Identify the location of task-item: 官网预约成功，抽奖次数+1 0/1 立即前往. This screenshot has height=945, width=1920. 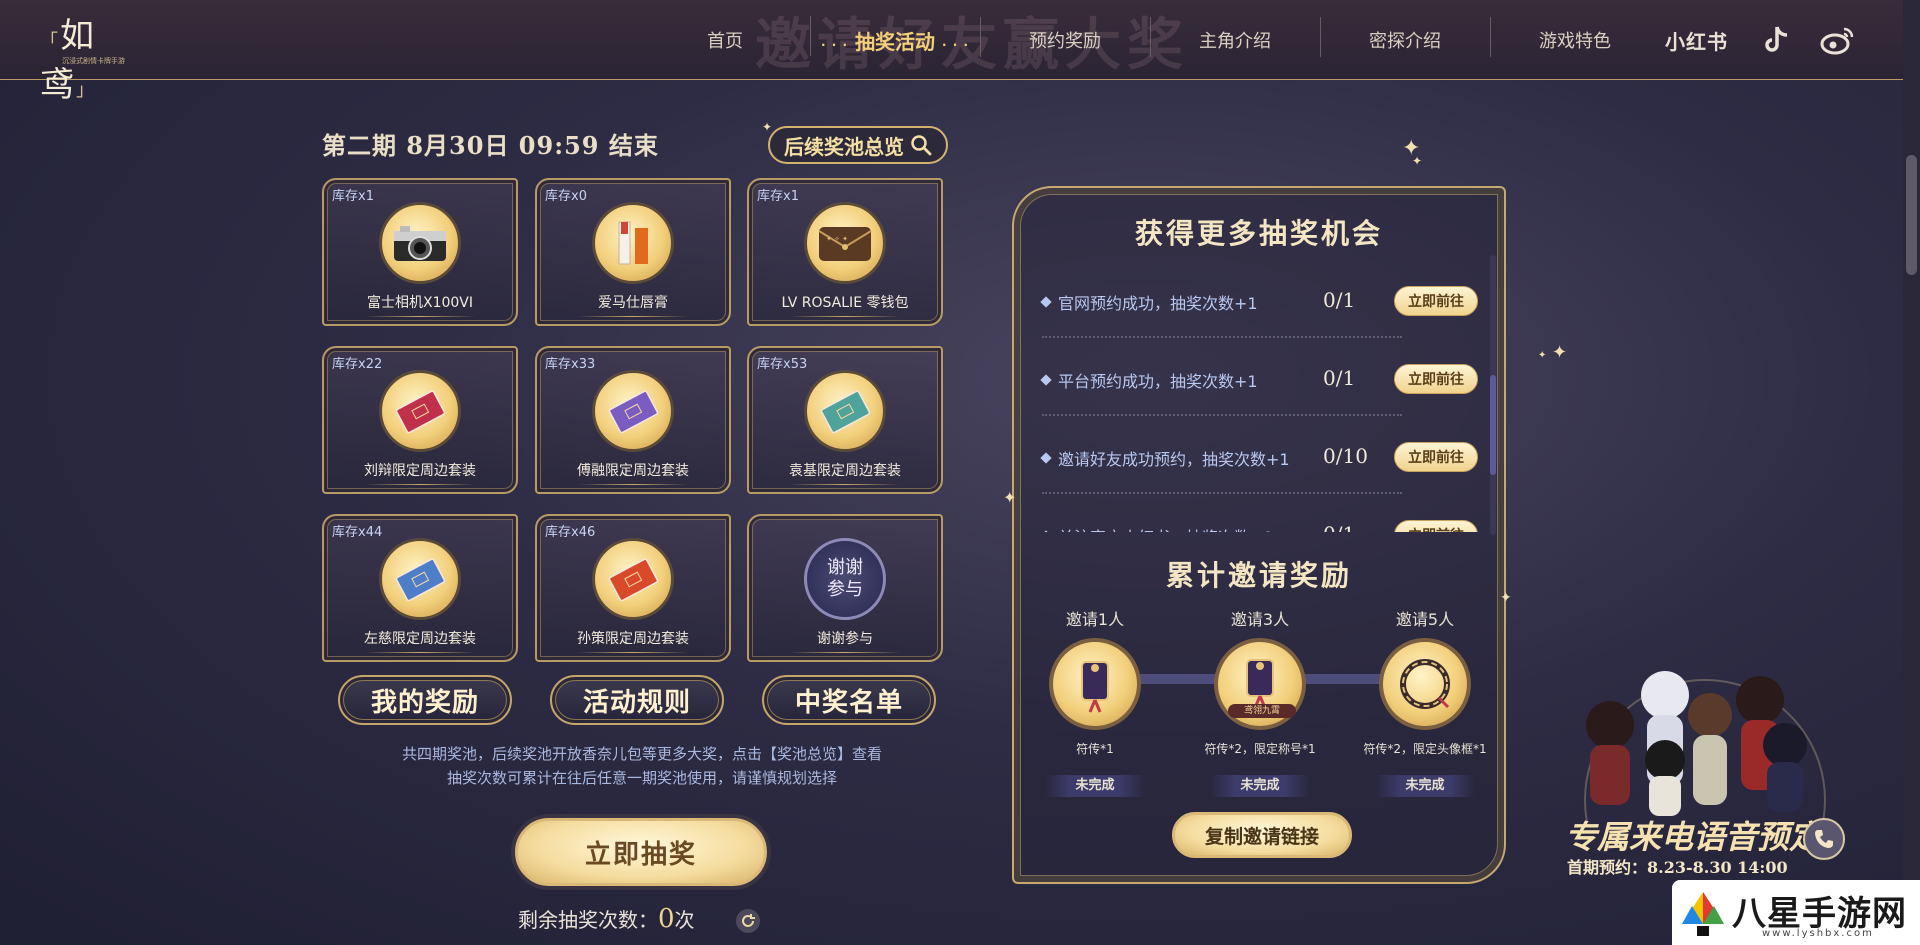
(1257, 317).